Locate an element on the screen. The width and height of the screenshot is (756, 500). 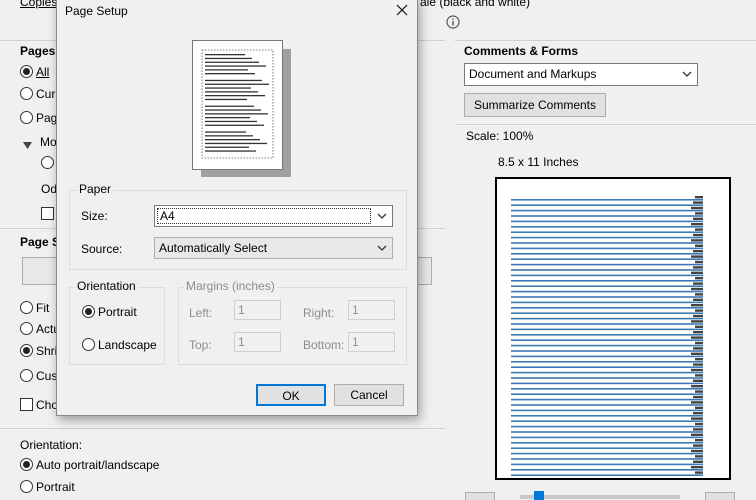
sizing-fit-radio is located at coordinates (26, 307).